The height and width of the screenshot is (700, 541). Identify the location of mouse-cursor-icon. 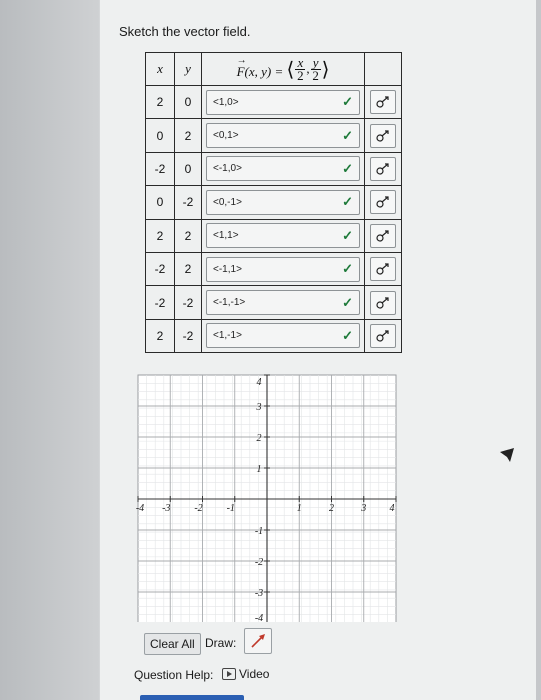
(507, 455).